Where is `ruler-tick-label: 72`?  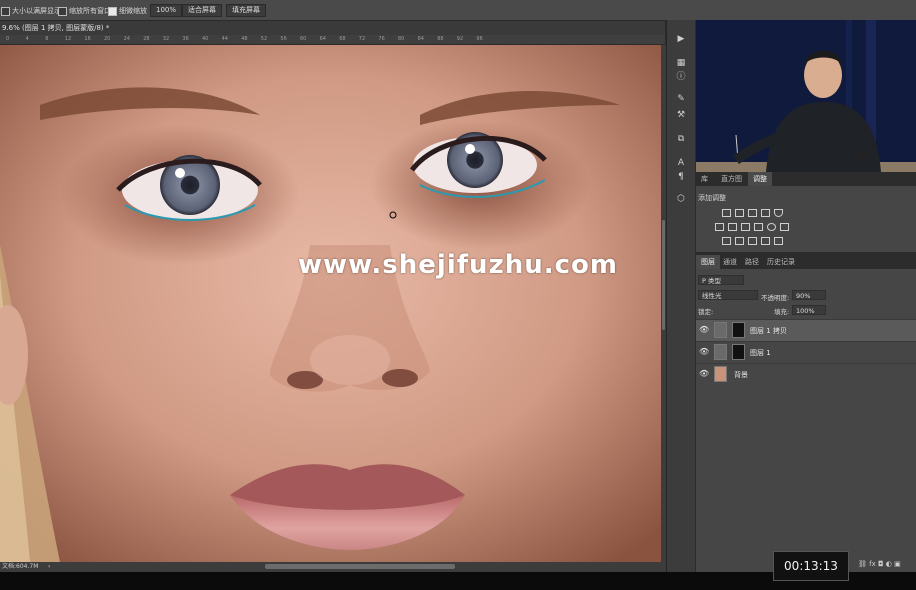 ruler-tick-label: 72 is located at coordinates (362, 39).